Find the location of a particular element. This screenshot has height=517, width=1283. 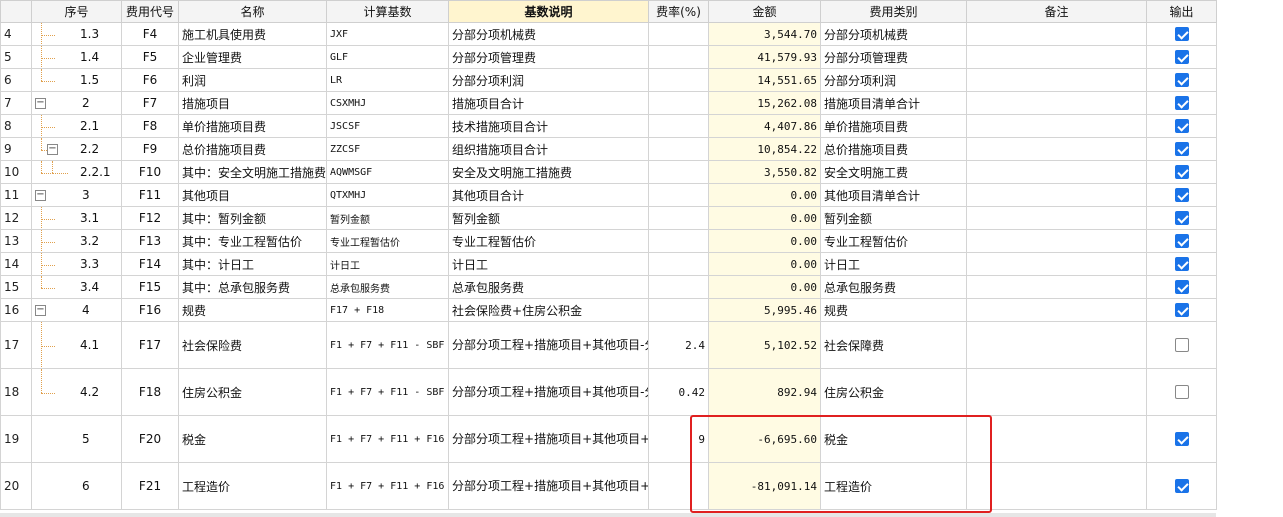

col-header-seq: 序号 is located at coordinates (76, 11).